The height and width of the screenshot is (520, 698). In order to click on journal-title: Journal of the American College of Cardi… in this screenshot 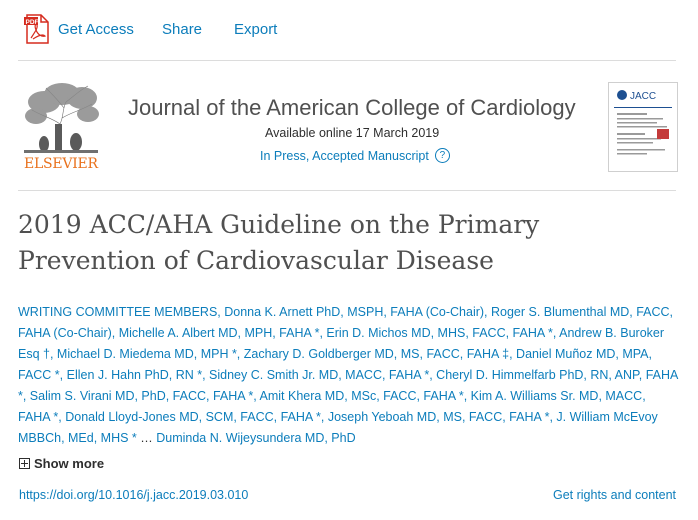, I will do `click(358, 108)`.